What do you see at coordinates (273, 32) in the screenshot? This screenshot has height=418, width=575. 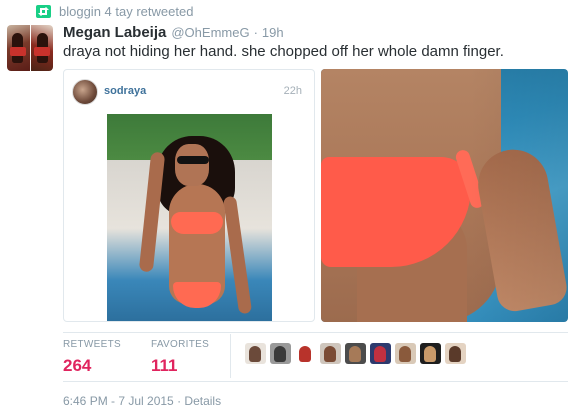 I see `tweet-time-link: 19h` at bounding box center [273, 32].